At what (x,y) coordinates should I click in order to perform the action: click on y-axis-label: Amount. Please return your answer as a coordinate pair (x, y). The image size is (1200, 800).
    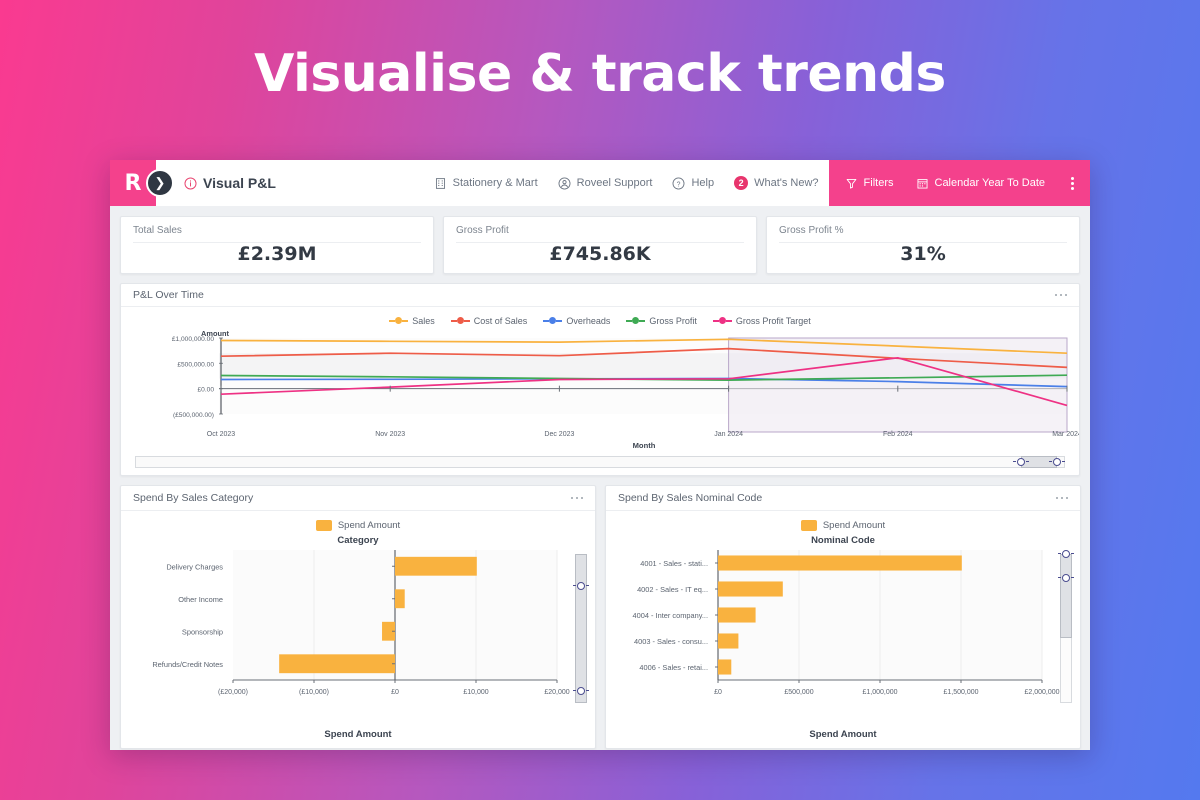
    Looking at the image, I should click on (215, 333).